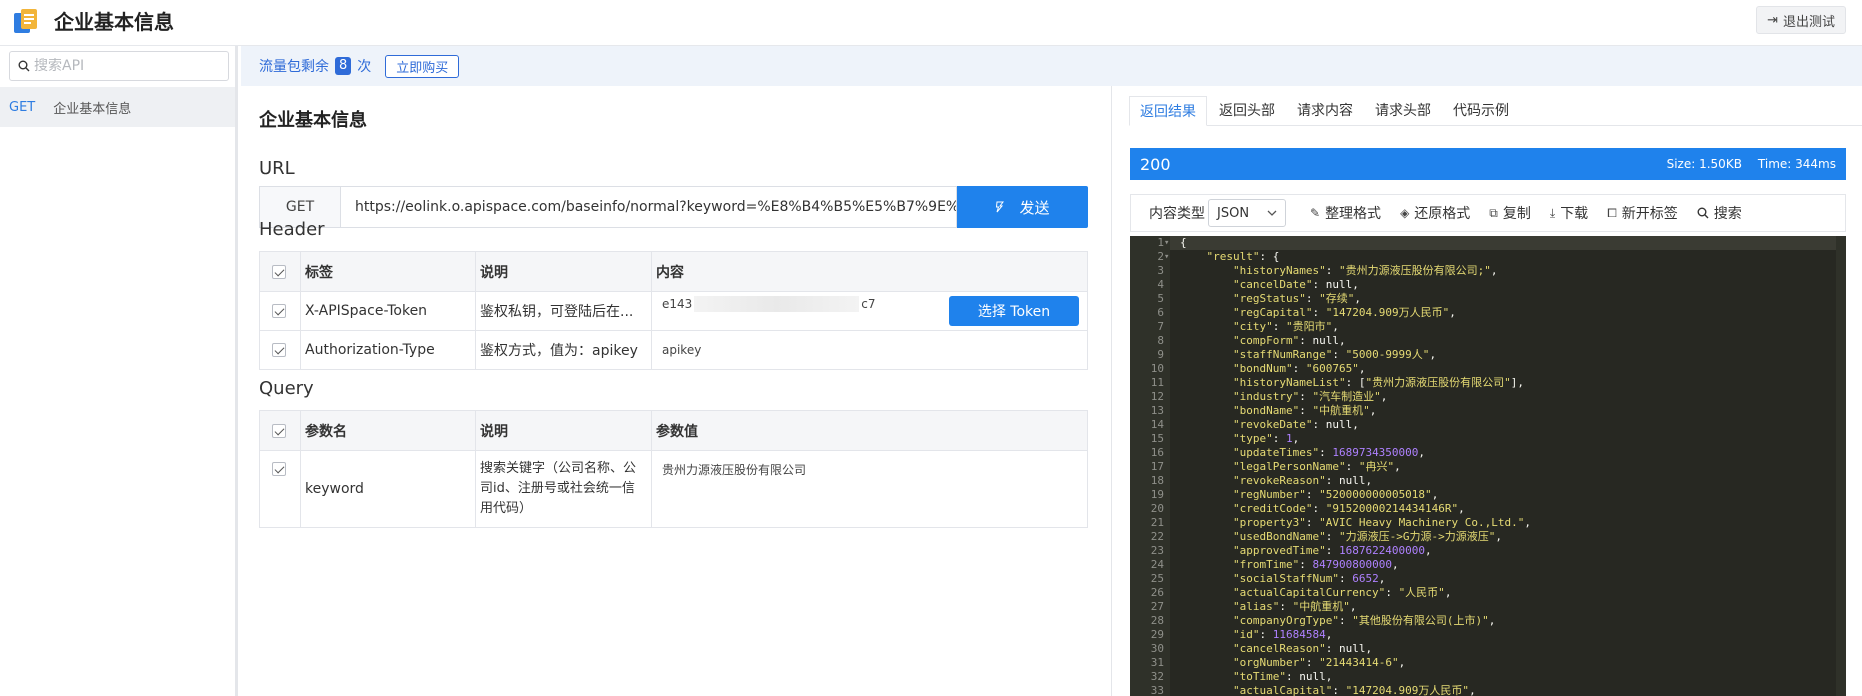  I want to click on column-header: 内容, so click(869, 271).